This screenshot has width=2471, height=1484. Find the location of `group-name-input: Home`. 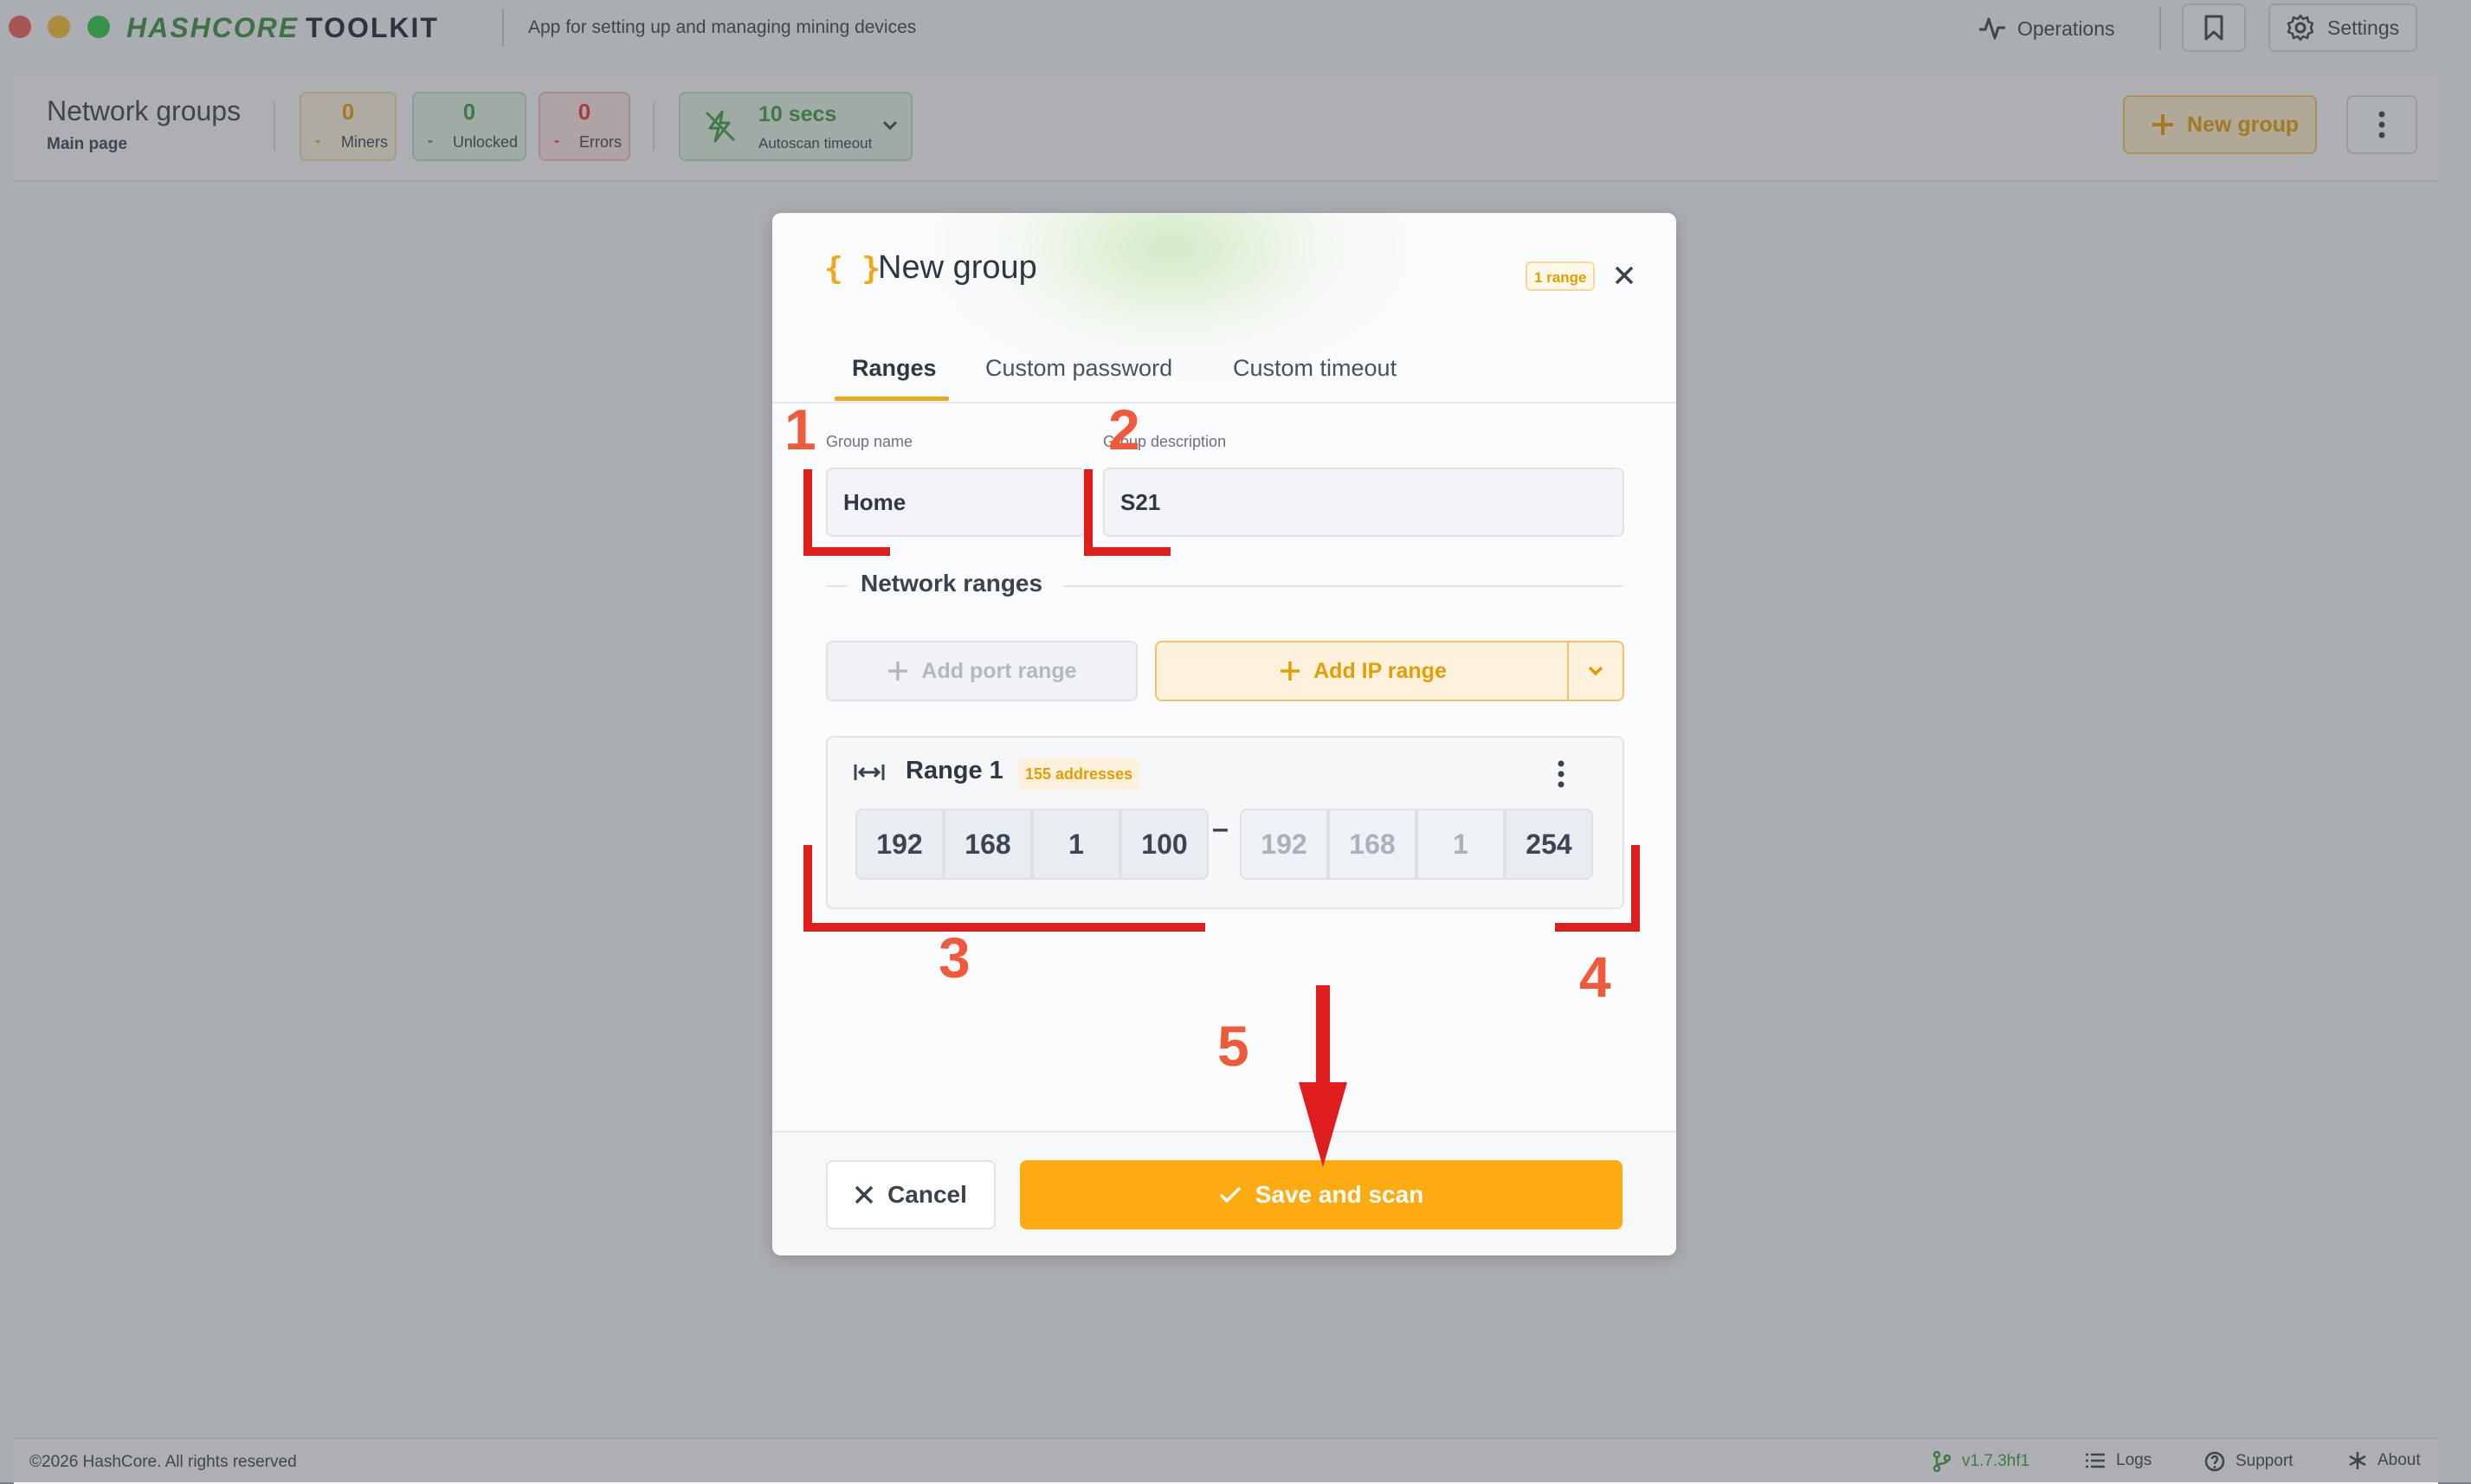

group-name-input: Home is located at coordinates (956, 502).